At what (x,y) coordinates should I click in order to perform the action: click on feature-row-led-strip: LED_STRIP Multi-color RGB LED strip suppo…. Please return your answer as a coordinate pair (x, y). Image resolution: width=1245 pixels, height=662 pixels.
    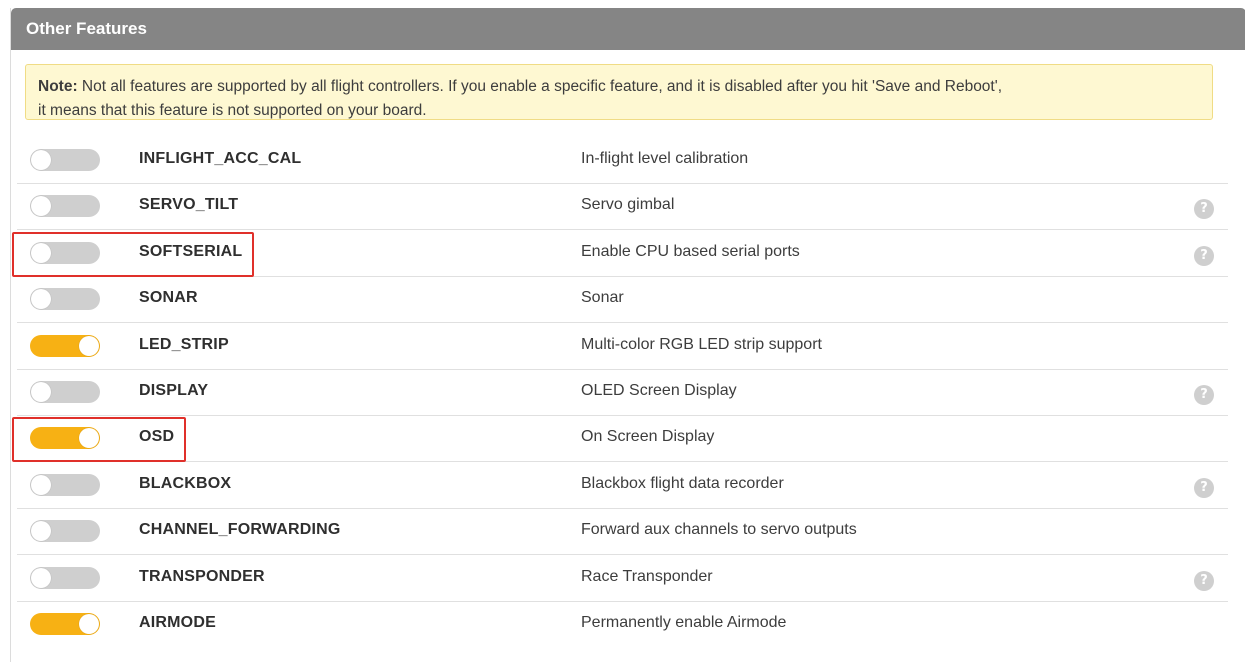
    Looking at the image, I should click on (622, 347).